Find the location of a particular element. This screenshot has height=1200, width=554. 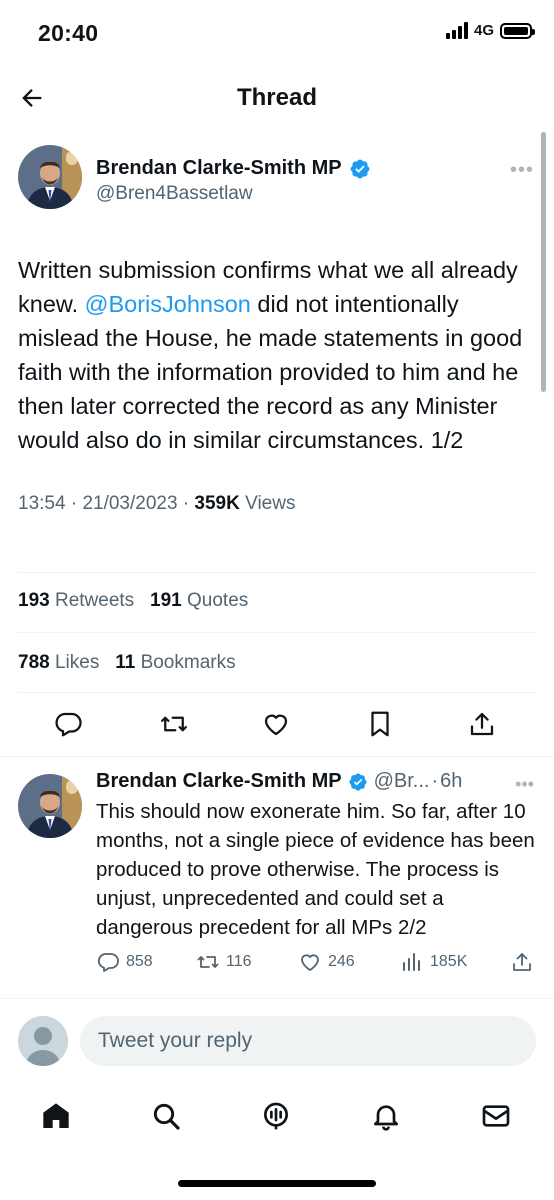

bookmarks-stat: 11 Bookmarks is located at coordinates (175, 662).